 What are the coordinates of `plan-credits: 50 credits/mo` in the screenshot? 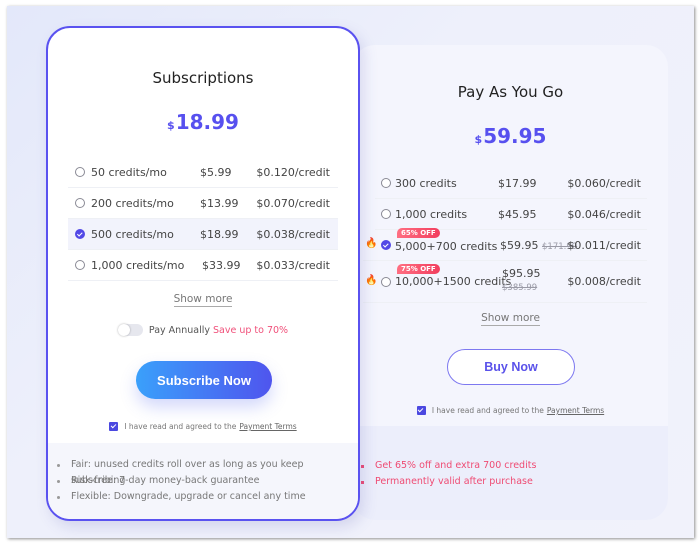 It's located at (129, 172).